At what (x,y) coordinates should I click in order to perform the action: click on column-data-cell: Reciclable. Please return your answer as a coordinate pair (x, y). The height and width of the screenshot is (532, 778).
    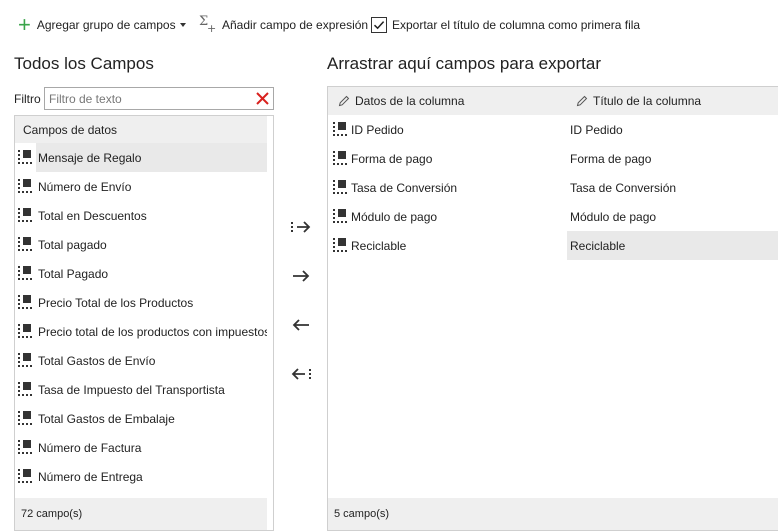
    Looking at the image, I should click on (379, 245).